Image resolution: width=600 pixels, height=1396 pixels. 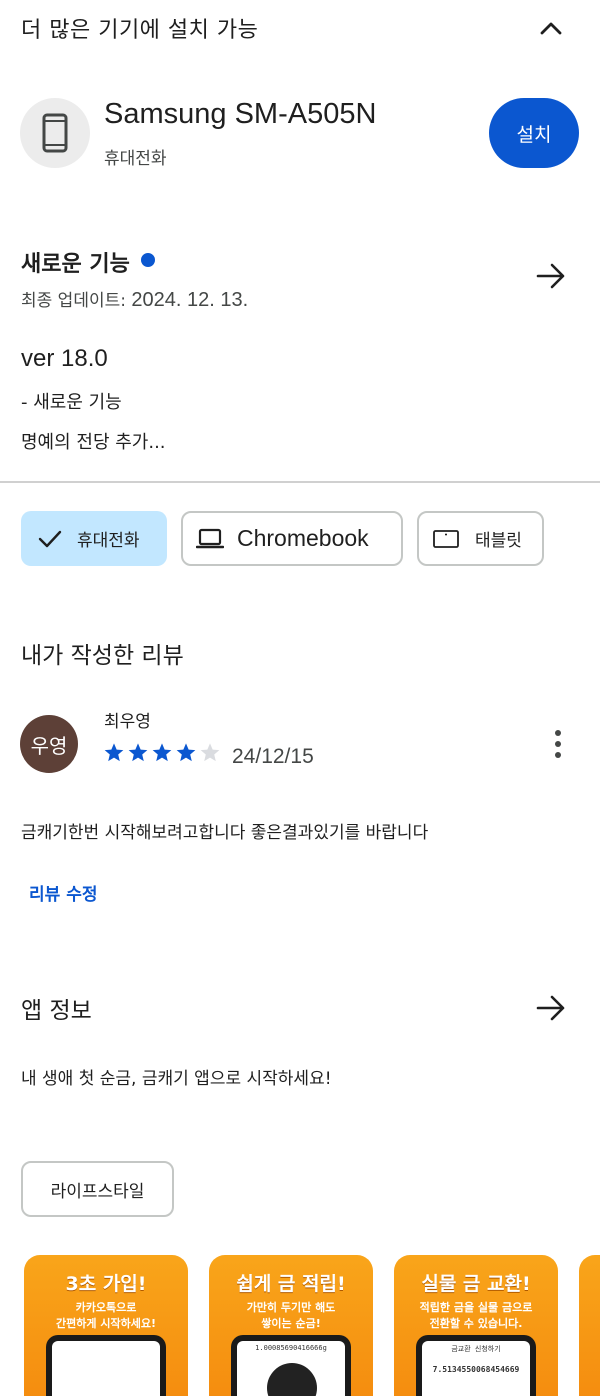 I want to click on screenshot-thumbnail: 3초 가입! 카카오톡으로 간편하게 시작하세요!, so click(x=106, y=1325).